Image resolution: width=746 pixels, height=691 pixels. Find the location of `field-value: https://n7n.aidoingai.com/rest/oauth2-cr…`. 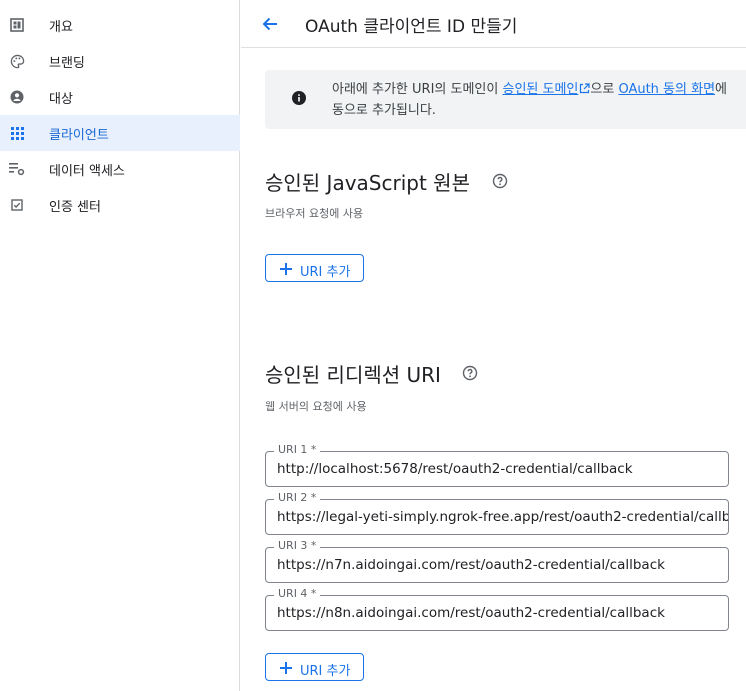

field-value: https://n7n.aidoingai.com/rest/oauth2-cr… is located at coordinates (502, 565).